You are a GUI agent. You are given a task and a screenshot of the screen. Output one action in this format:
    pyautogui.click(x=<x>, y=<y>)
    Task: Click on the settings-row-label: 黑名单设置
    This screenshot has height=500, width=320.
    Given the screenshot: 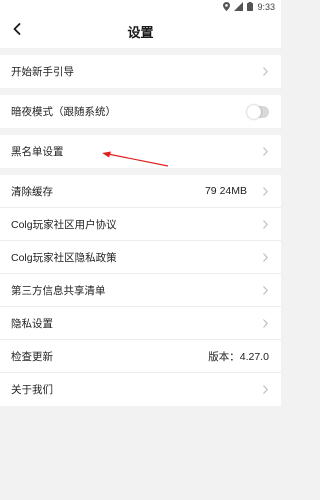 What is the action you would take?
    pyautogui.click(x=37, y=152)
    